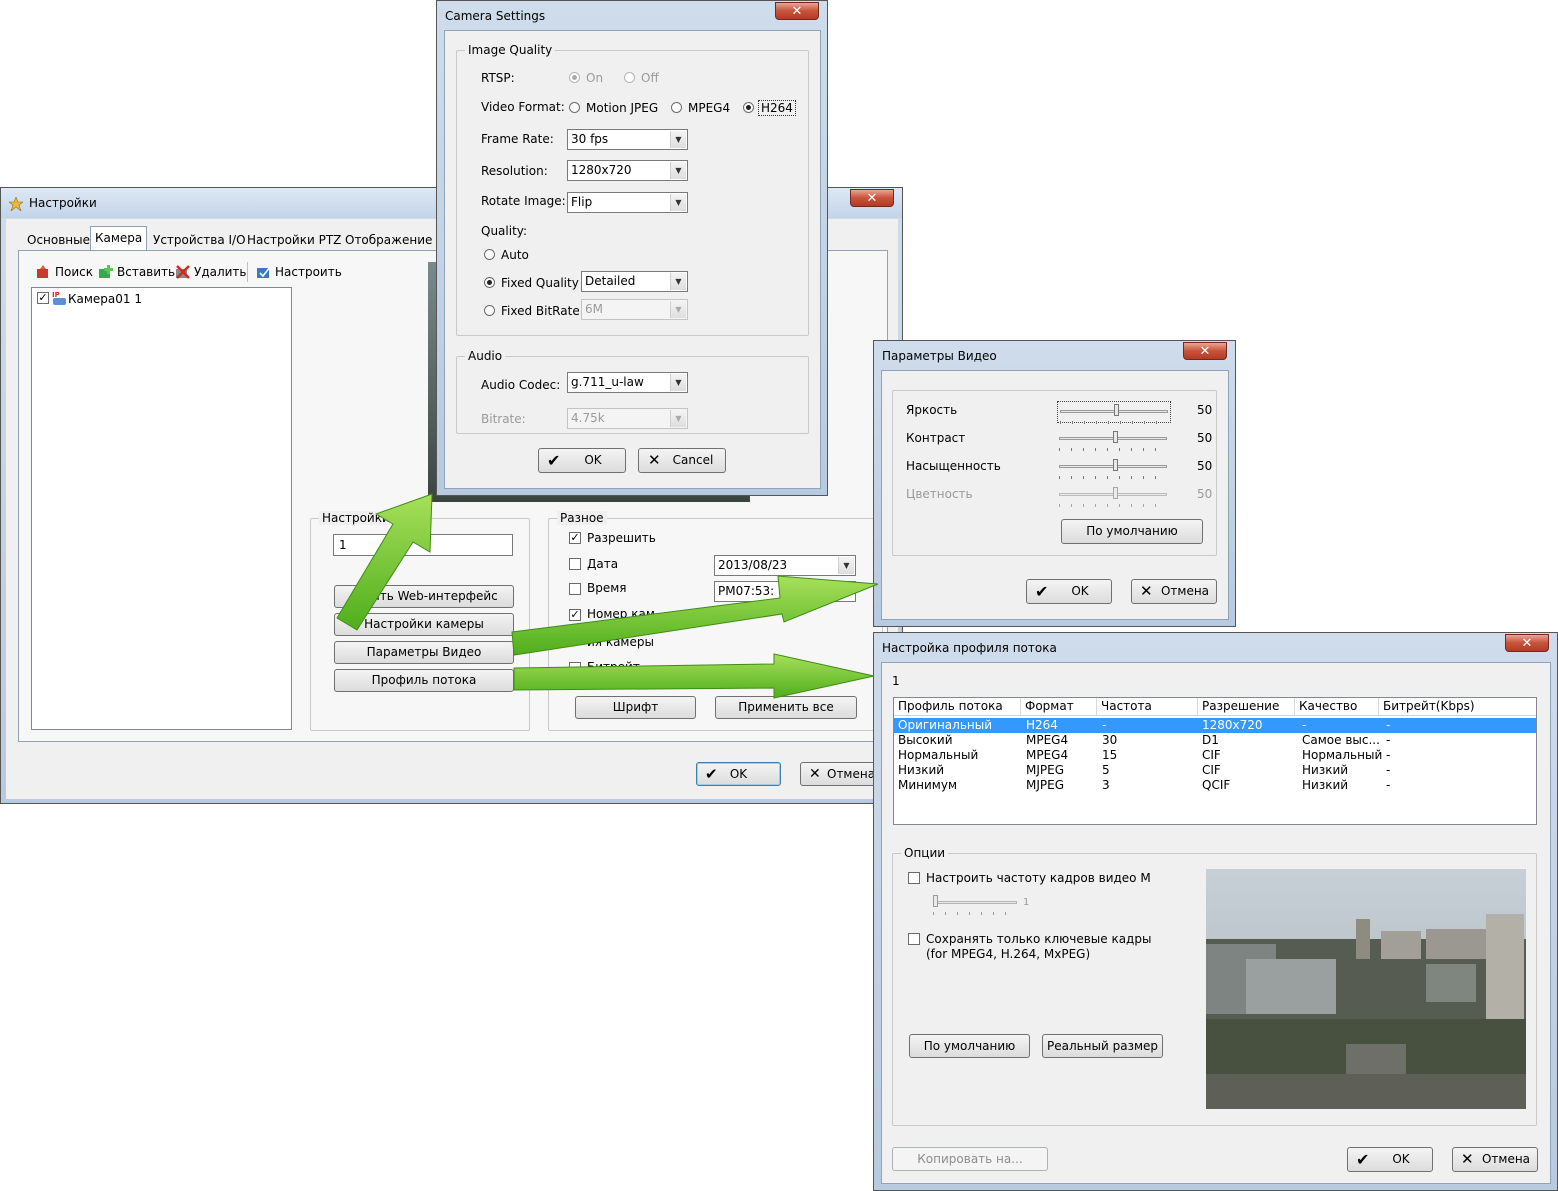 This screenshot has height=1191, width=1558. I want to click on annotation-arrows, so click(607, 596).